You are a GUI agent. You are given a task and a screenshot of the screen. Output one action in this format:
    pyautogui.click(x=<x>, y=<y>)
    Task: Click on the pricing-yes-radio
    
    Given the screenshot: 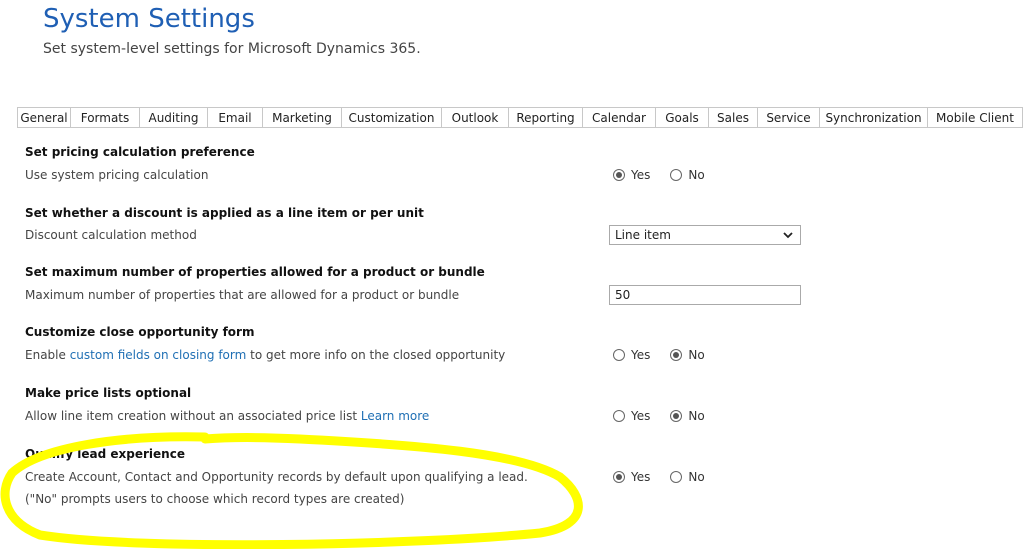 What is the action you would take?
    pyautogui.click(x=619, y=175)
    